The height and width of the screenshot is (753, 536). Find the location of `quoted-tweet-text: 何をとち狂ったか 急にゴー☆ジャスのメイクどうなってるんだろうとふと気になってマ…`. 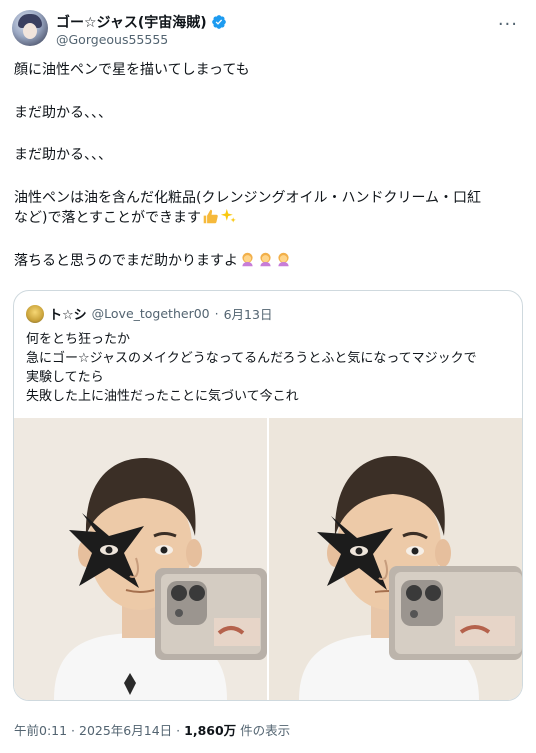

quoted-tweet-text: 何をとち狂ったか 急にゴー☆ジャスのメイクどうなってるんだろうとふと気になってマ… is located at coordinates (268, 368).